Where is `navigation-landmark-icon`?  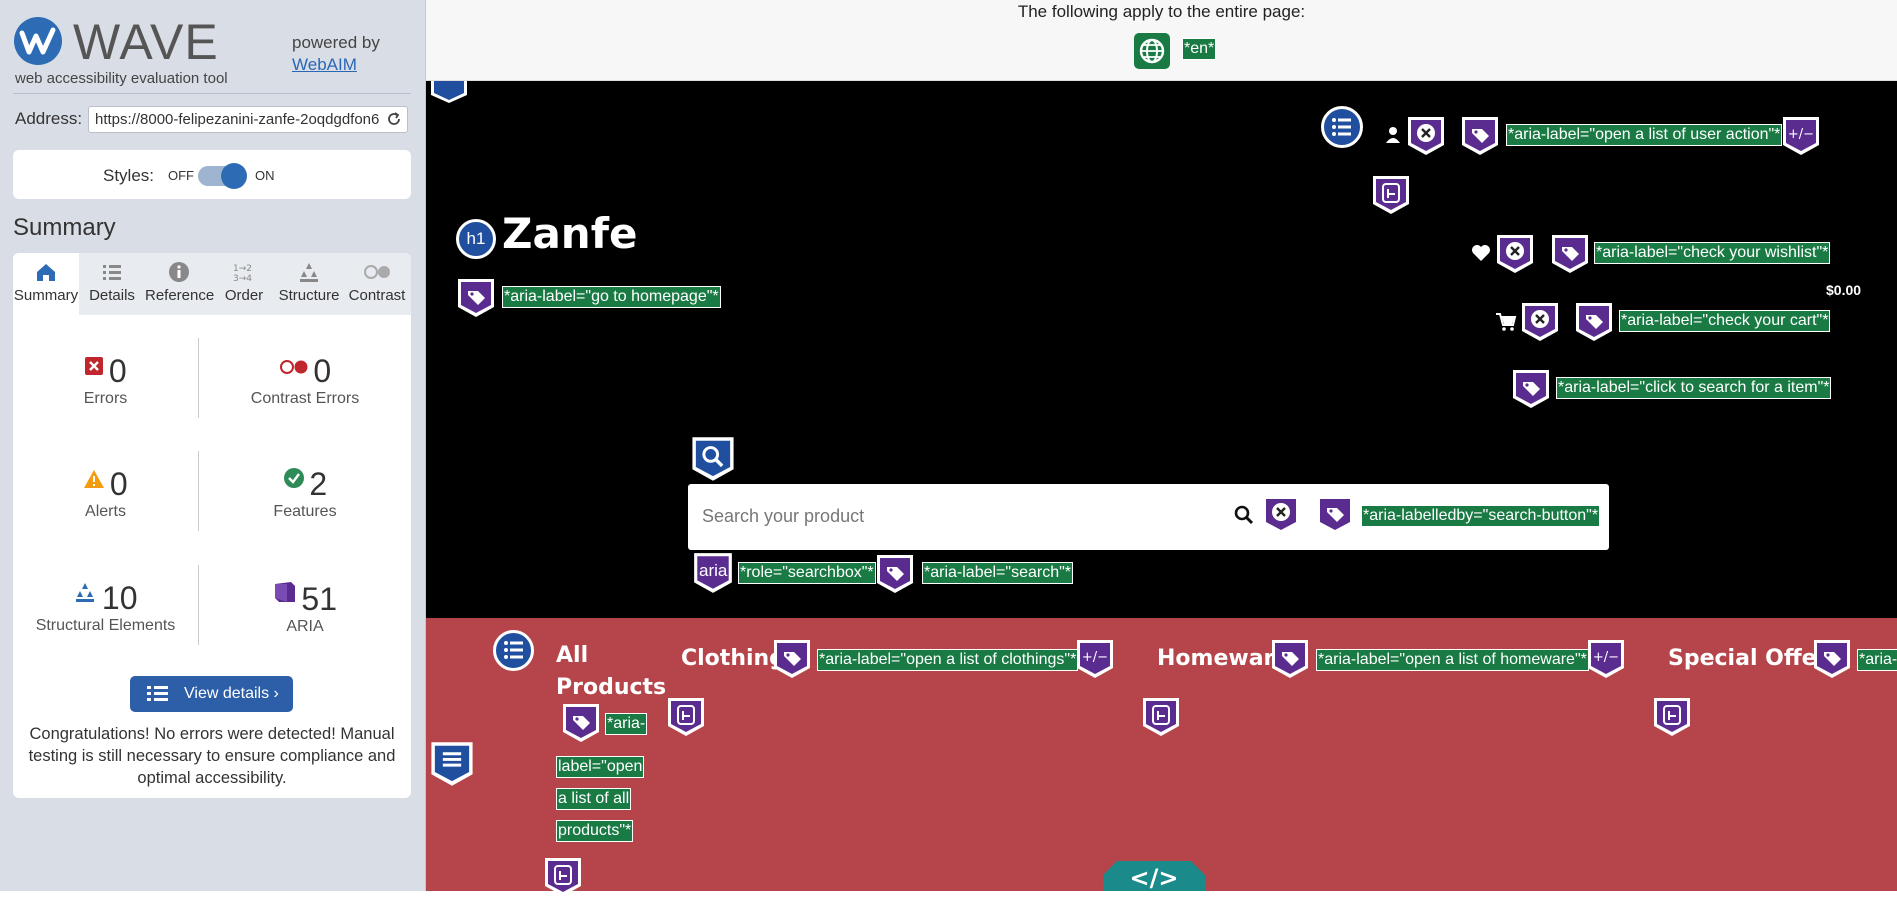 navigation-landmark-icon is located at coordinates (452, 764).